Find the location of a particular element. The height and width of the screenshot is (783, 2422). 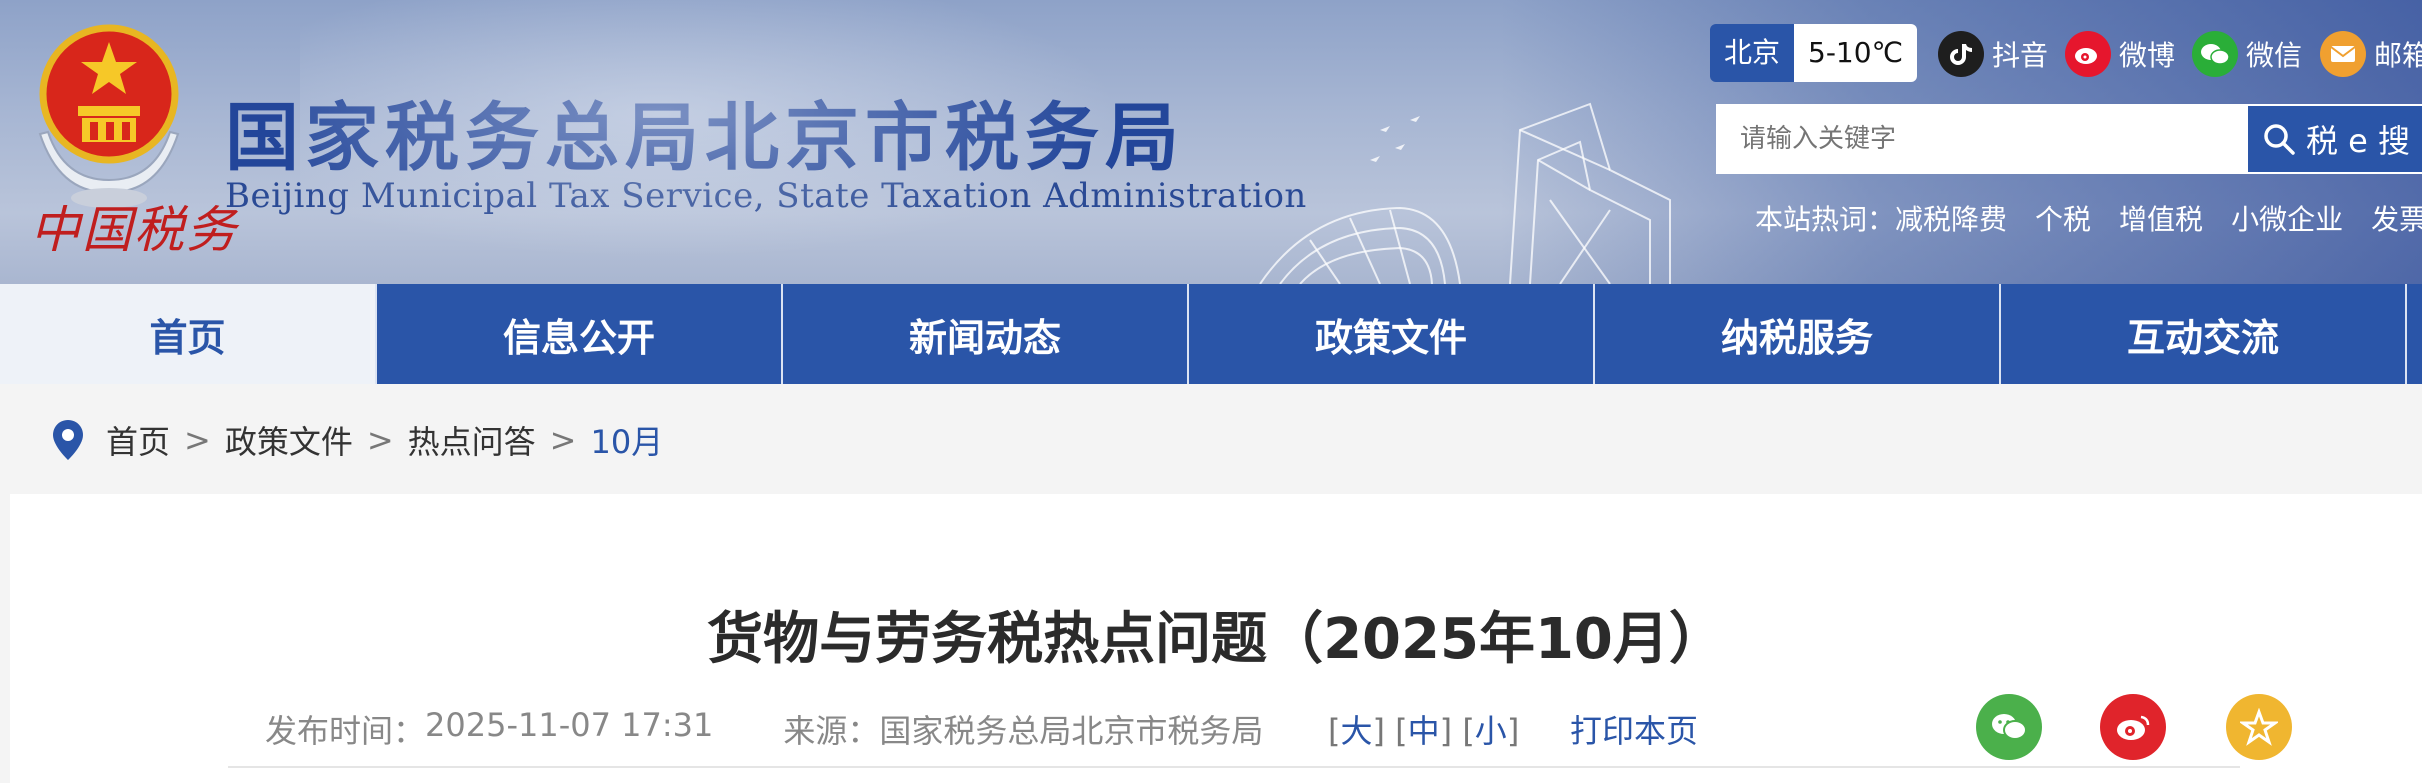

location-pin-icon is located at coordinates (68, 440).